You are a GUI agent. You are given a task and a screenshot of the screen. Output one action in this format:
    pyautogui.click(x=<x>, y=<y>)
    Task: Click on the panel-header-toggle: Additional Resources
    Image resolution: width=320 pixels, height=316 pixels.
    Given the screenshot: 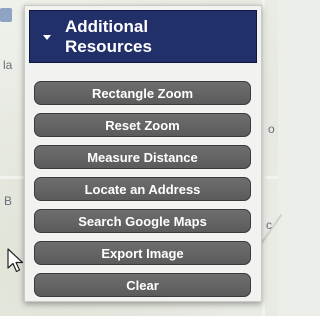 What is the action you would take?
    pyautogui.click(x=143, y=36)
    